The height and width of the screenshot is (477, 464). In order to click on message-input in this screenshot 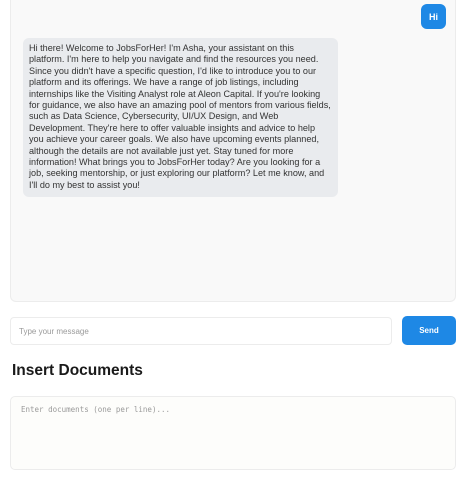, I will do `click(201, 331)`.